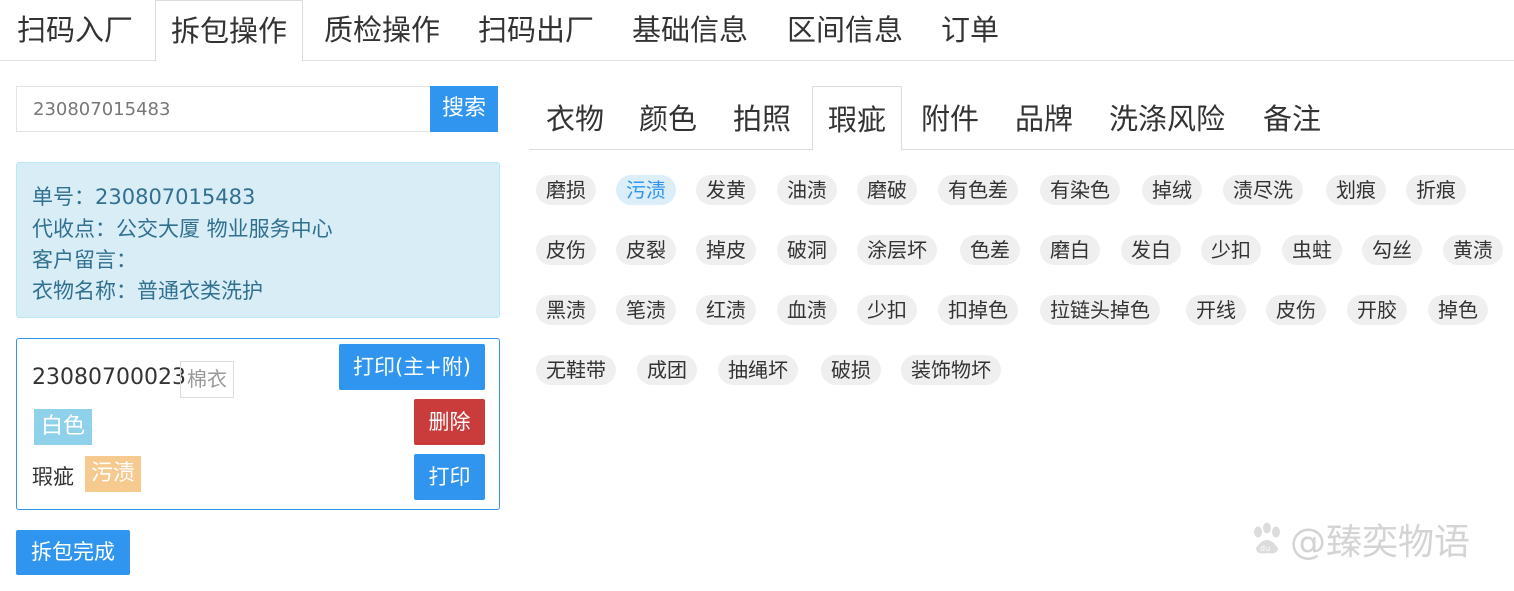 This screenshot has width=1514, height=591. Describe the element at coordinates (646, 190) in the screenshot. I see `defect-chip-selected: 污渍` at that location.